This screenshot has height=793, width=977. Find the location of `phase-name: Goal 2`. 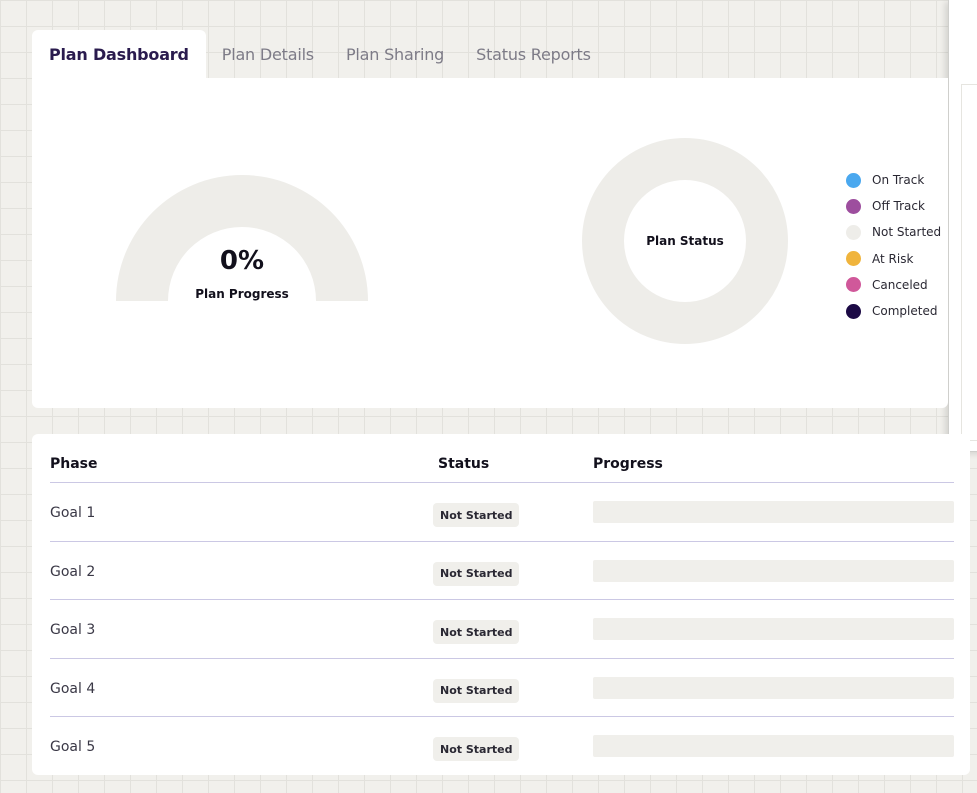

phase-name: Goal 2 is located at coordinates (73, 571).